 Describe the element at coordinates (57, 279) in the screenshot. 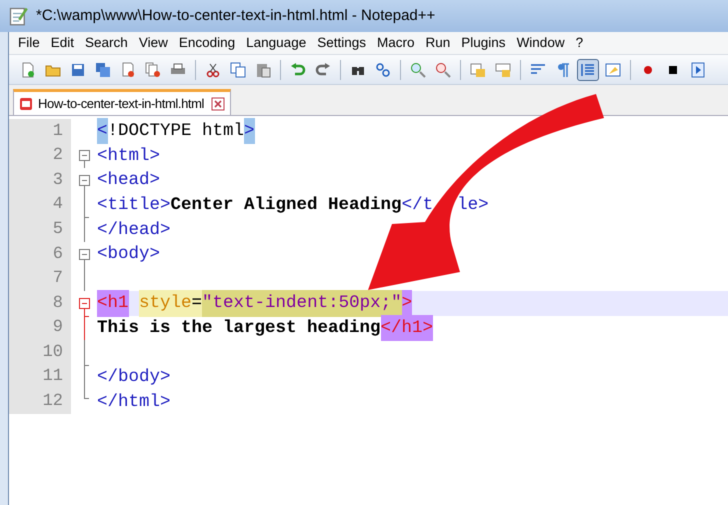

I see `line-number: 7` at that location.